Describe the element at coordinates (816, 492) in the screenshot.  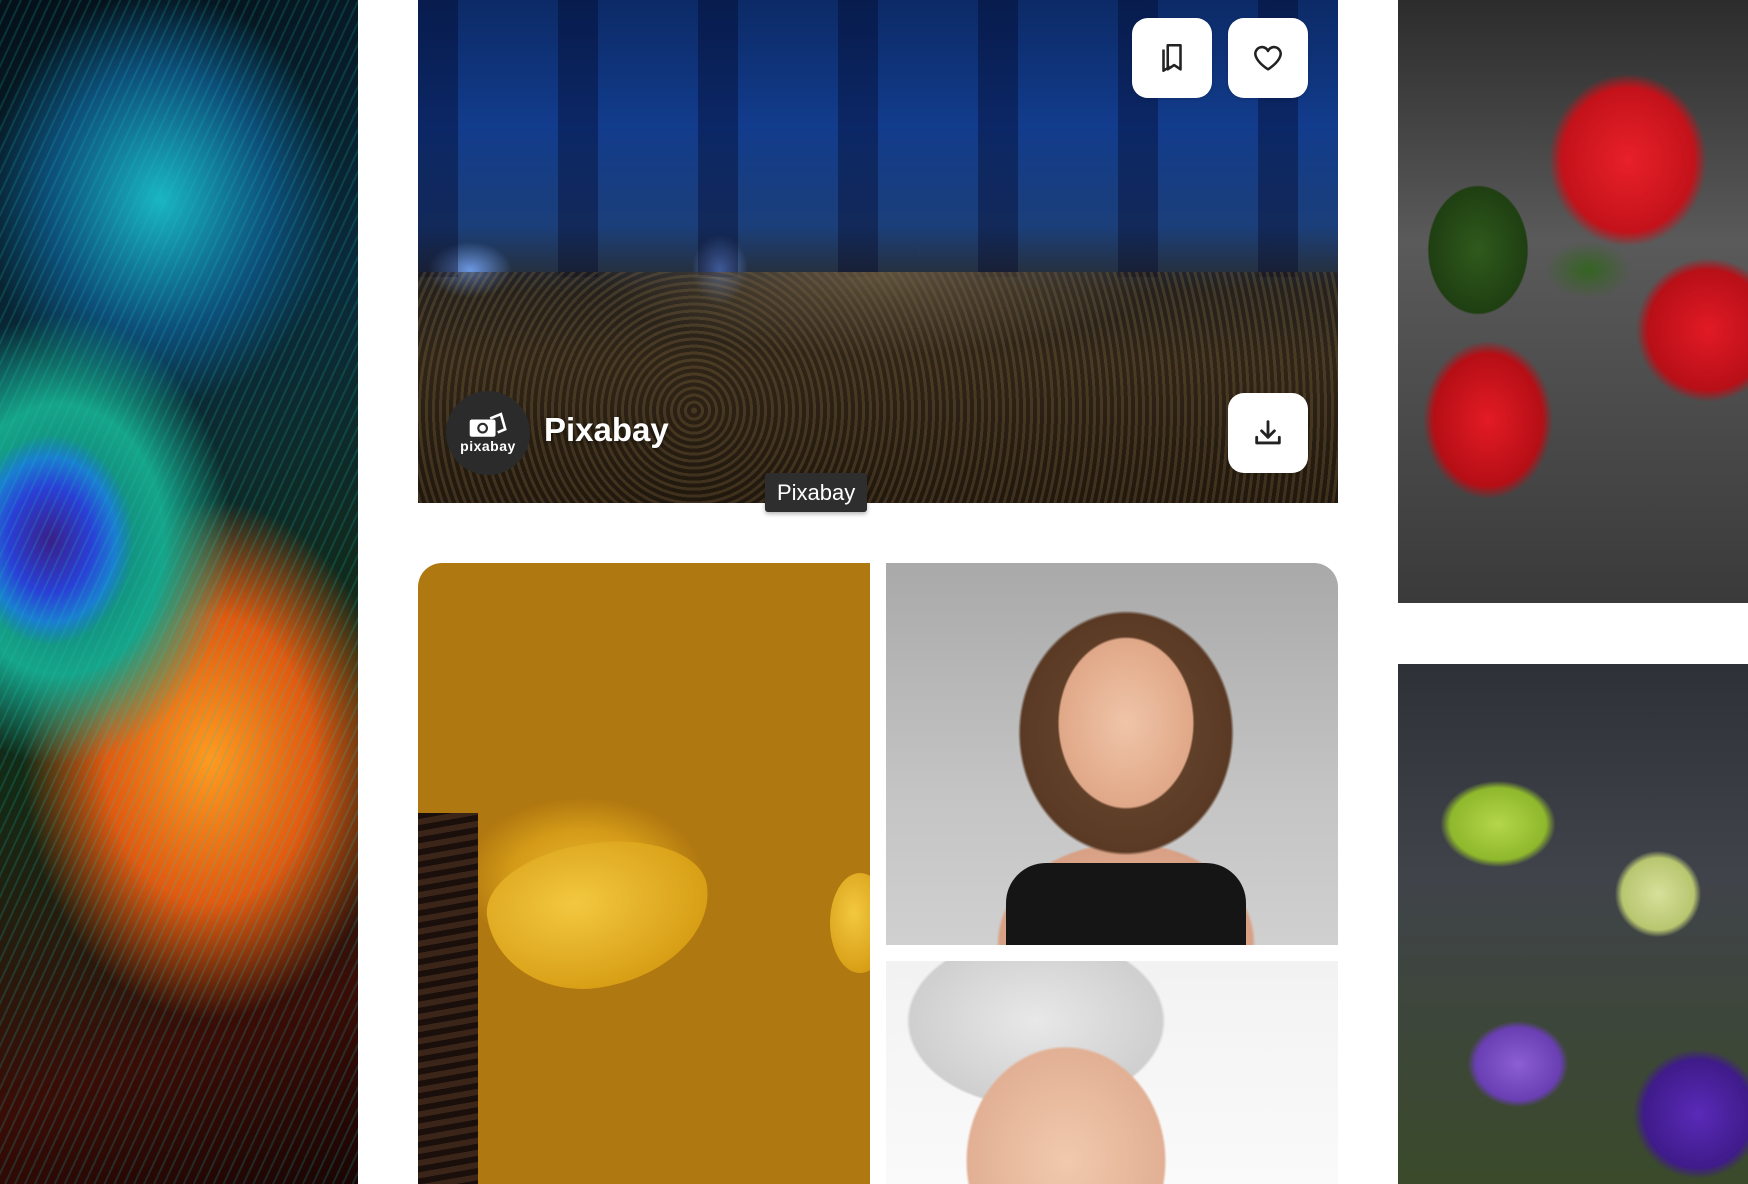
I see `author-tooltip: Pixabay` at that location.